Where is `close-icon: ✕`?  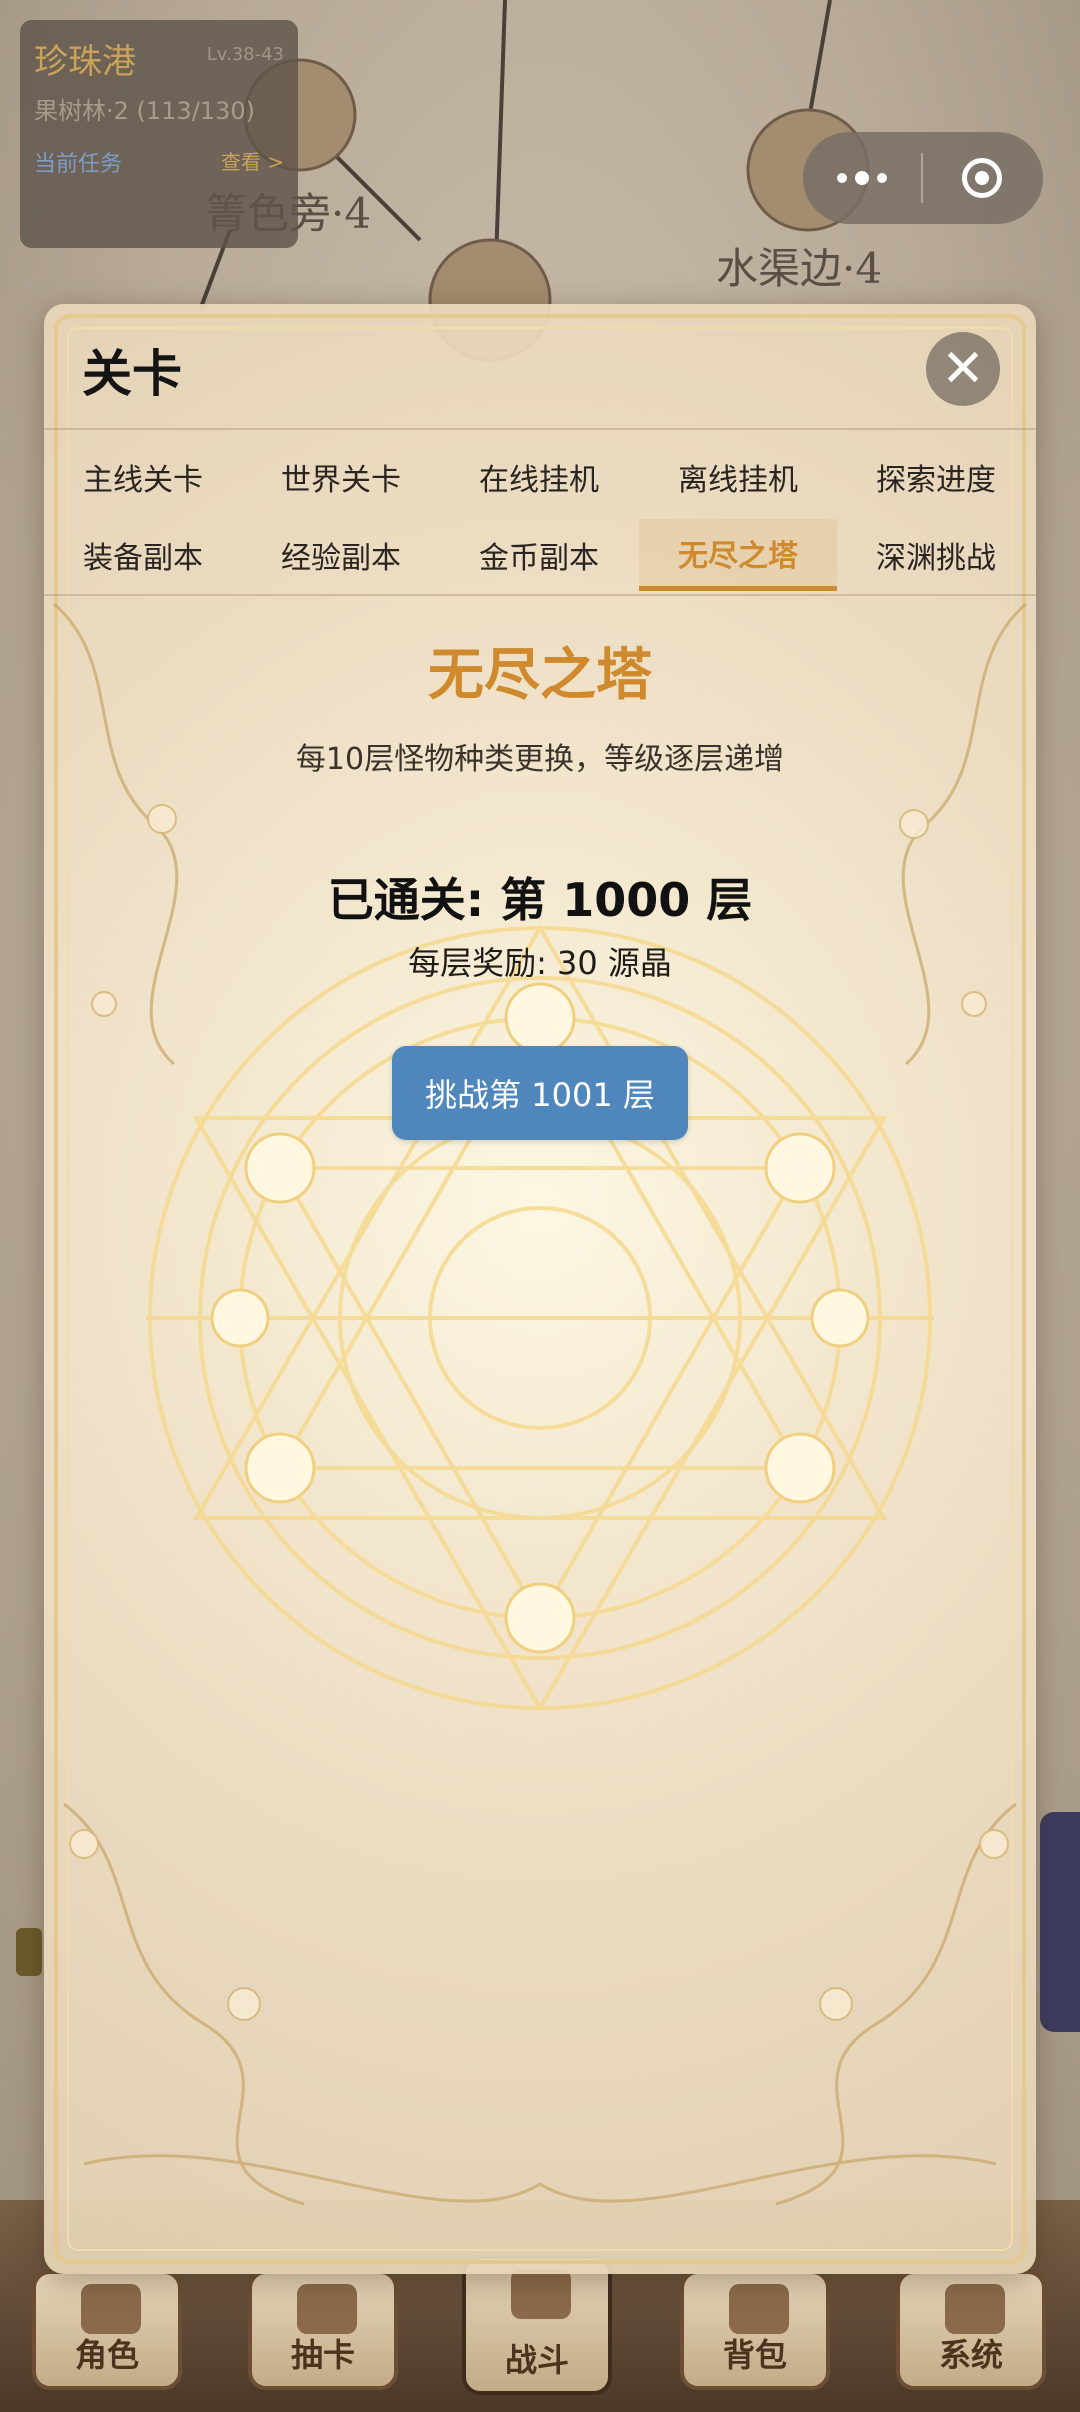
close-icon: ✕ is located at coordinates (963, 369).